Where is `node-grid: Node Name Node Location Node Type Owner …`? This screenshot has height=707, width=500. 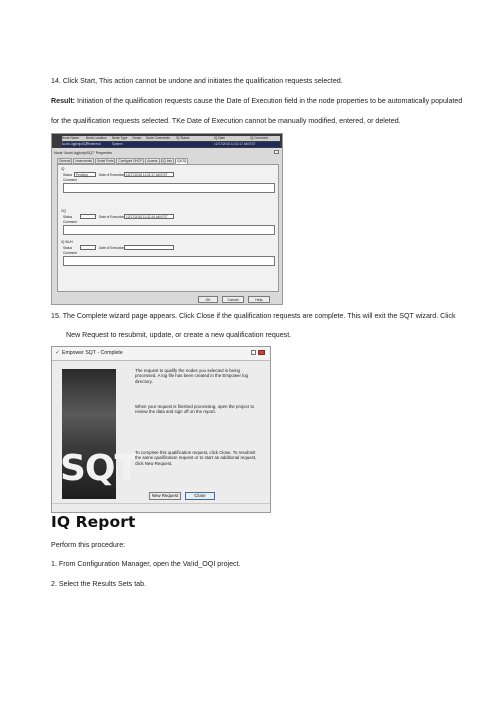
node-grid: Node Name Node Location Node Type Owner … is located at coordinates (167, 141).